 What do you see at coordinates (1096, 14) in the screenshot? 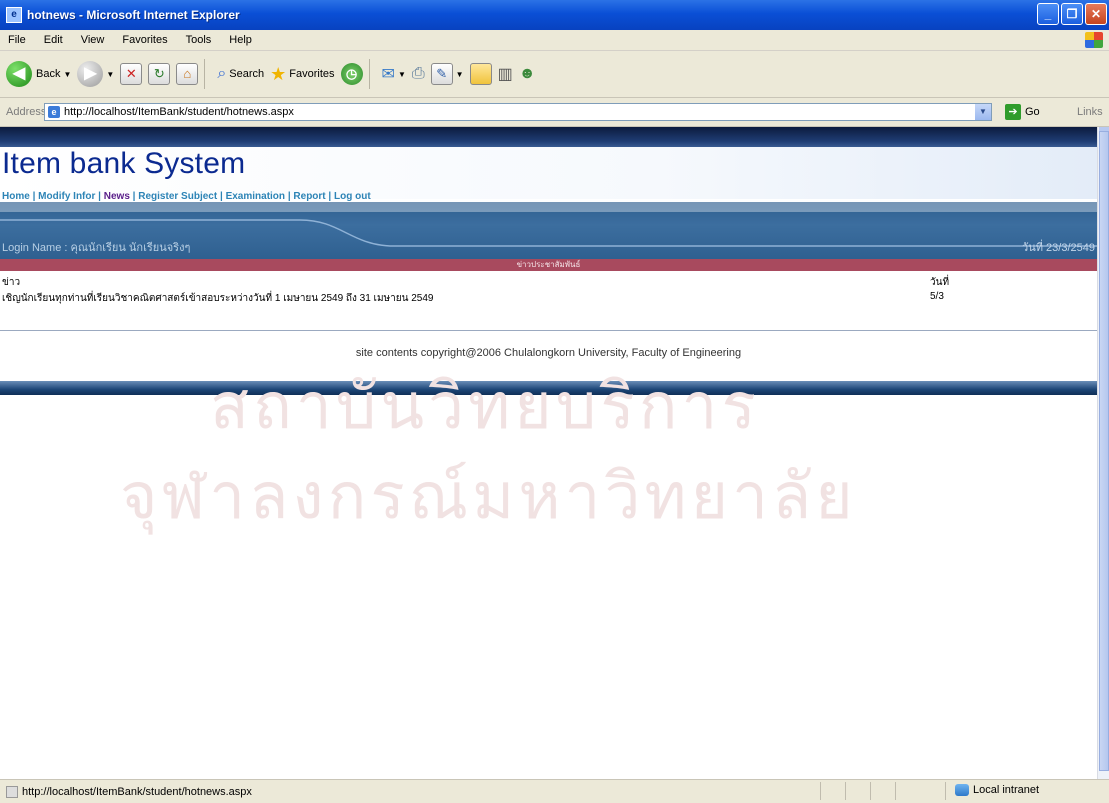
I see `close-button: ✕` at bounding box center [1096, 14].